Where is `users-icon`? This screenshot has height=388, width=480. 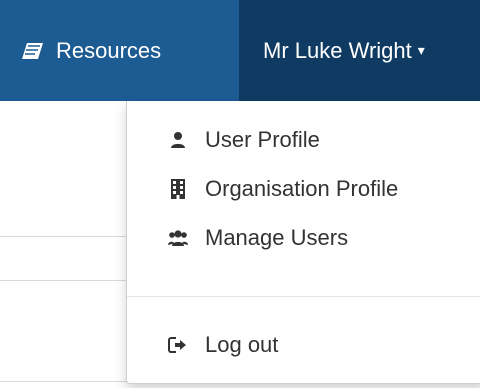
users-icon is located at coordinates (178, 238).